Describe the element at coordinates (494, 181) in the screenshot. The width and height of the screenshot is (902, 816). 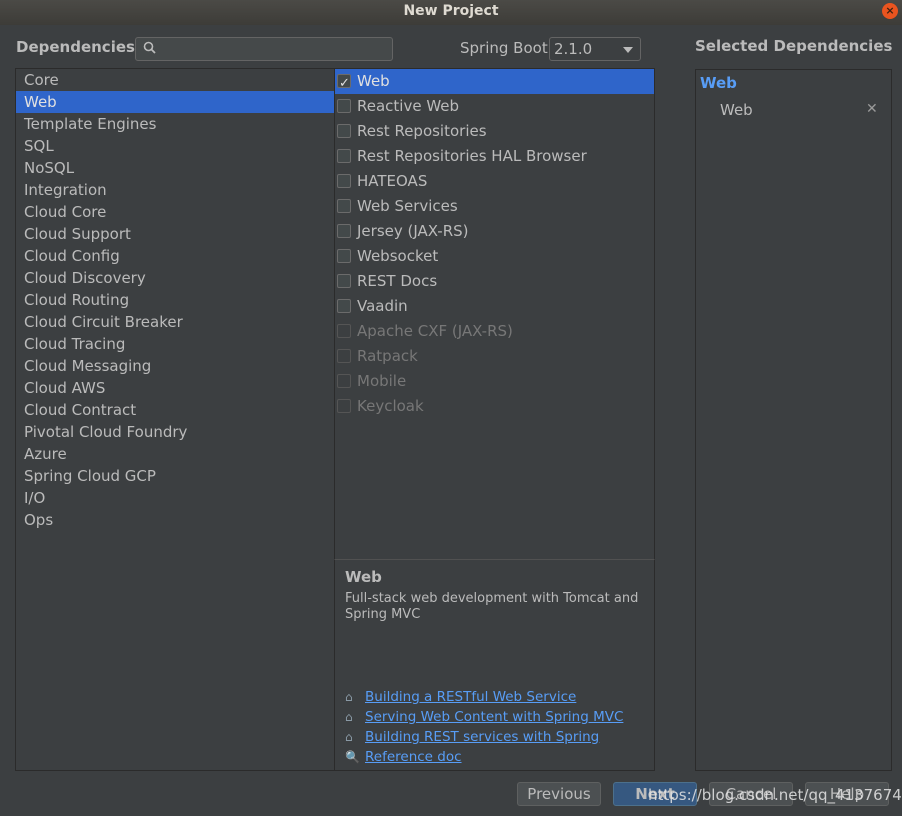
I see `dependency-item: HATEOAS` at that location.